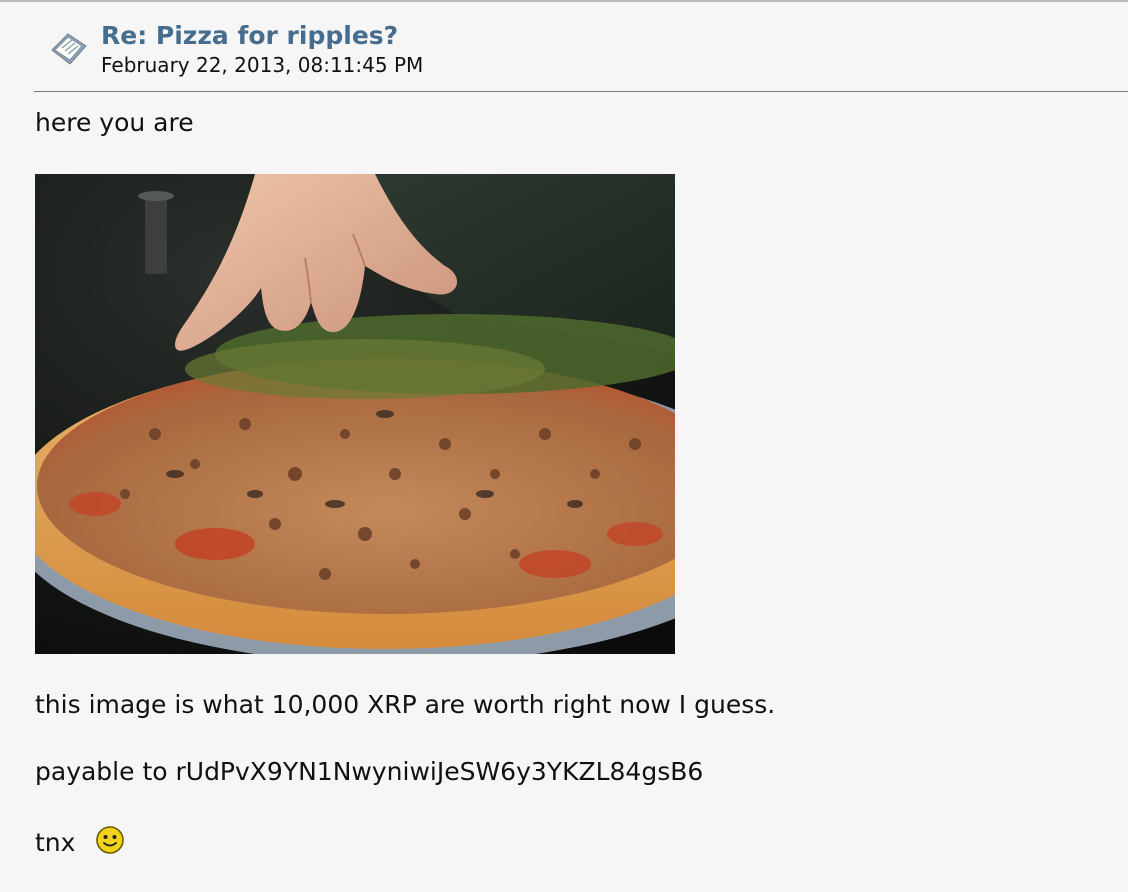 The image size is (1128, 892). What do you see at coordinates (55, 842) in the screenshot?
I see `post-text-line4: tnx` at bounding box center [55, 842].